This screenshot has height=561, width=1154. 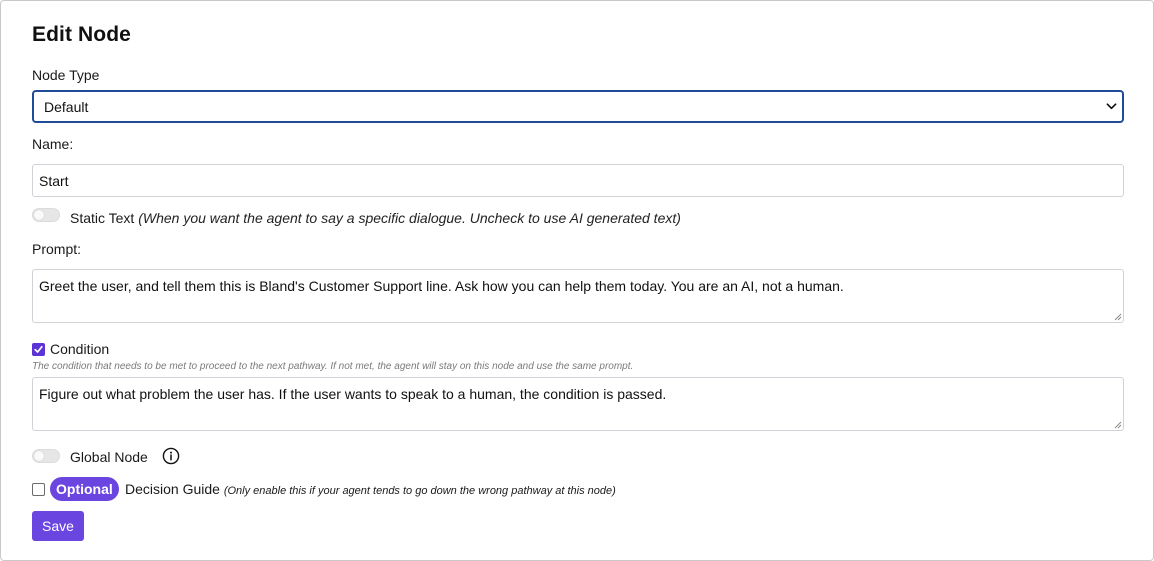 What do you see at coordinates (57, 249) in the screenshot?
I see `prompt-label: Prompt:` at bounding box center [57, 249].